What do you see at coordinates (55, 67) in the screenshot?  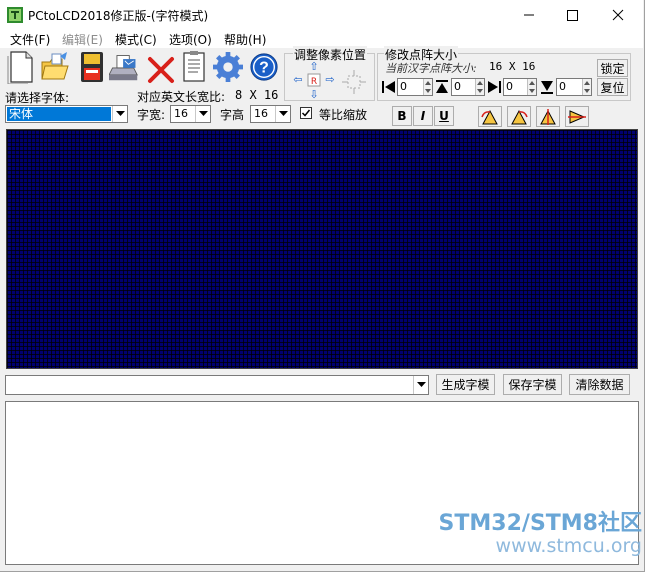 I see `open-folder-icon` at bounding box center [55, 67].